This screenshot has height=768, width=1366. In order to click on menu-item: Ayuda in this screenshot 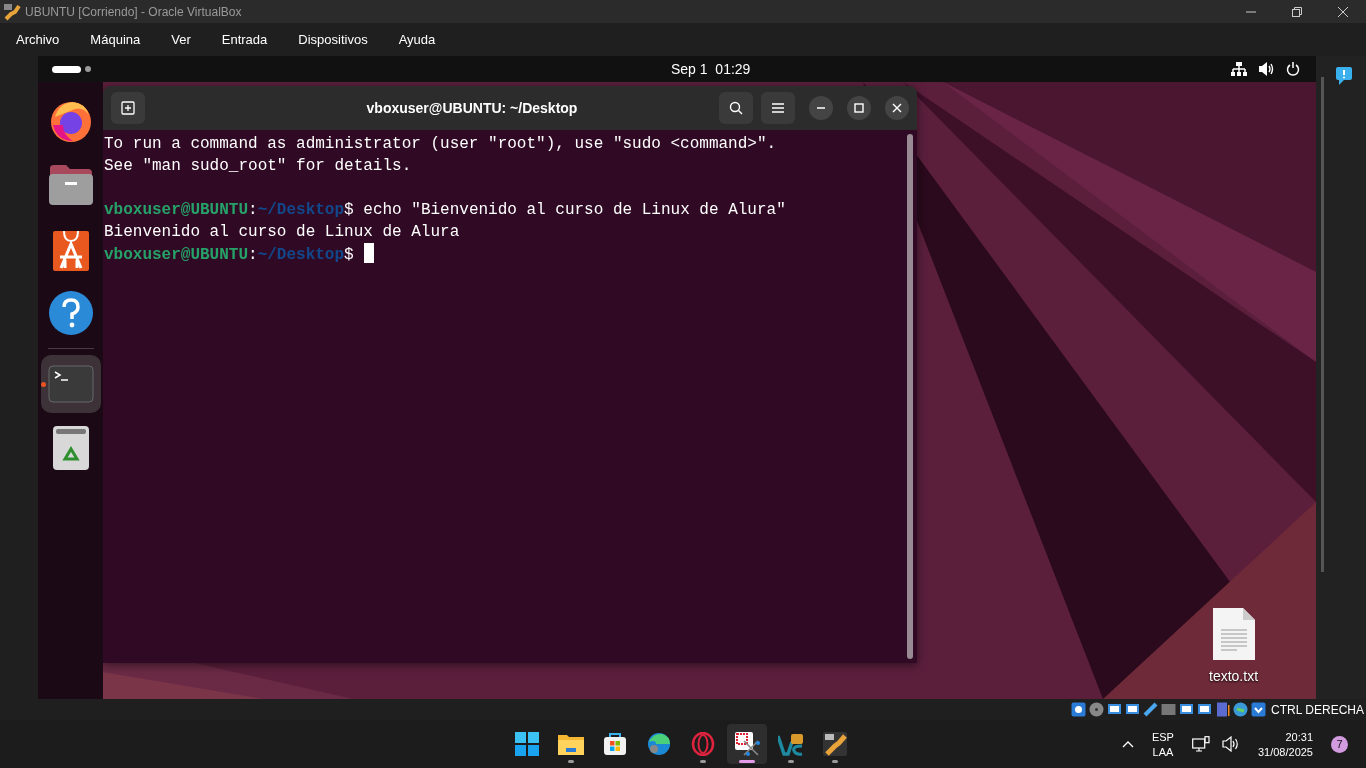, I will do `click(417, 39)`.